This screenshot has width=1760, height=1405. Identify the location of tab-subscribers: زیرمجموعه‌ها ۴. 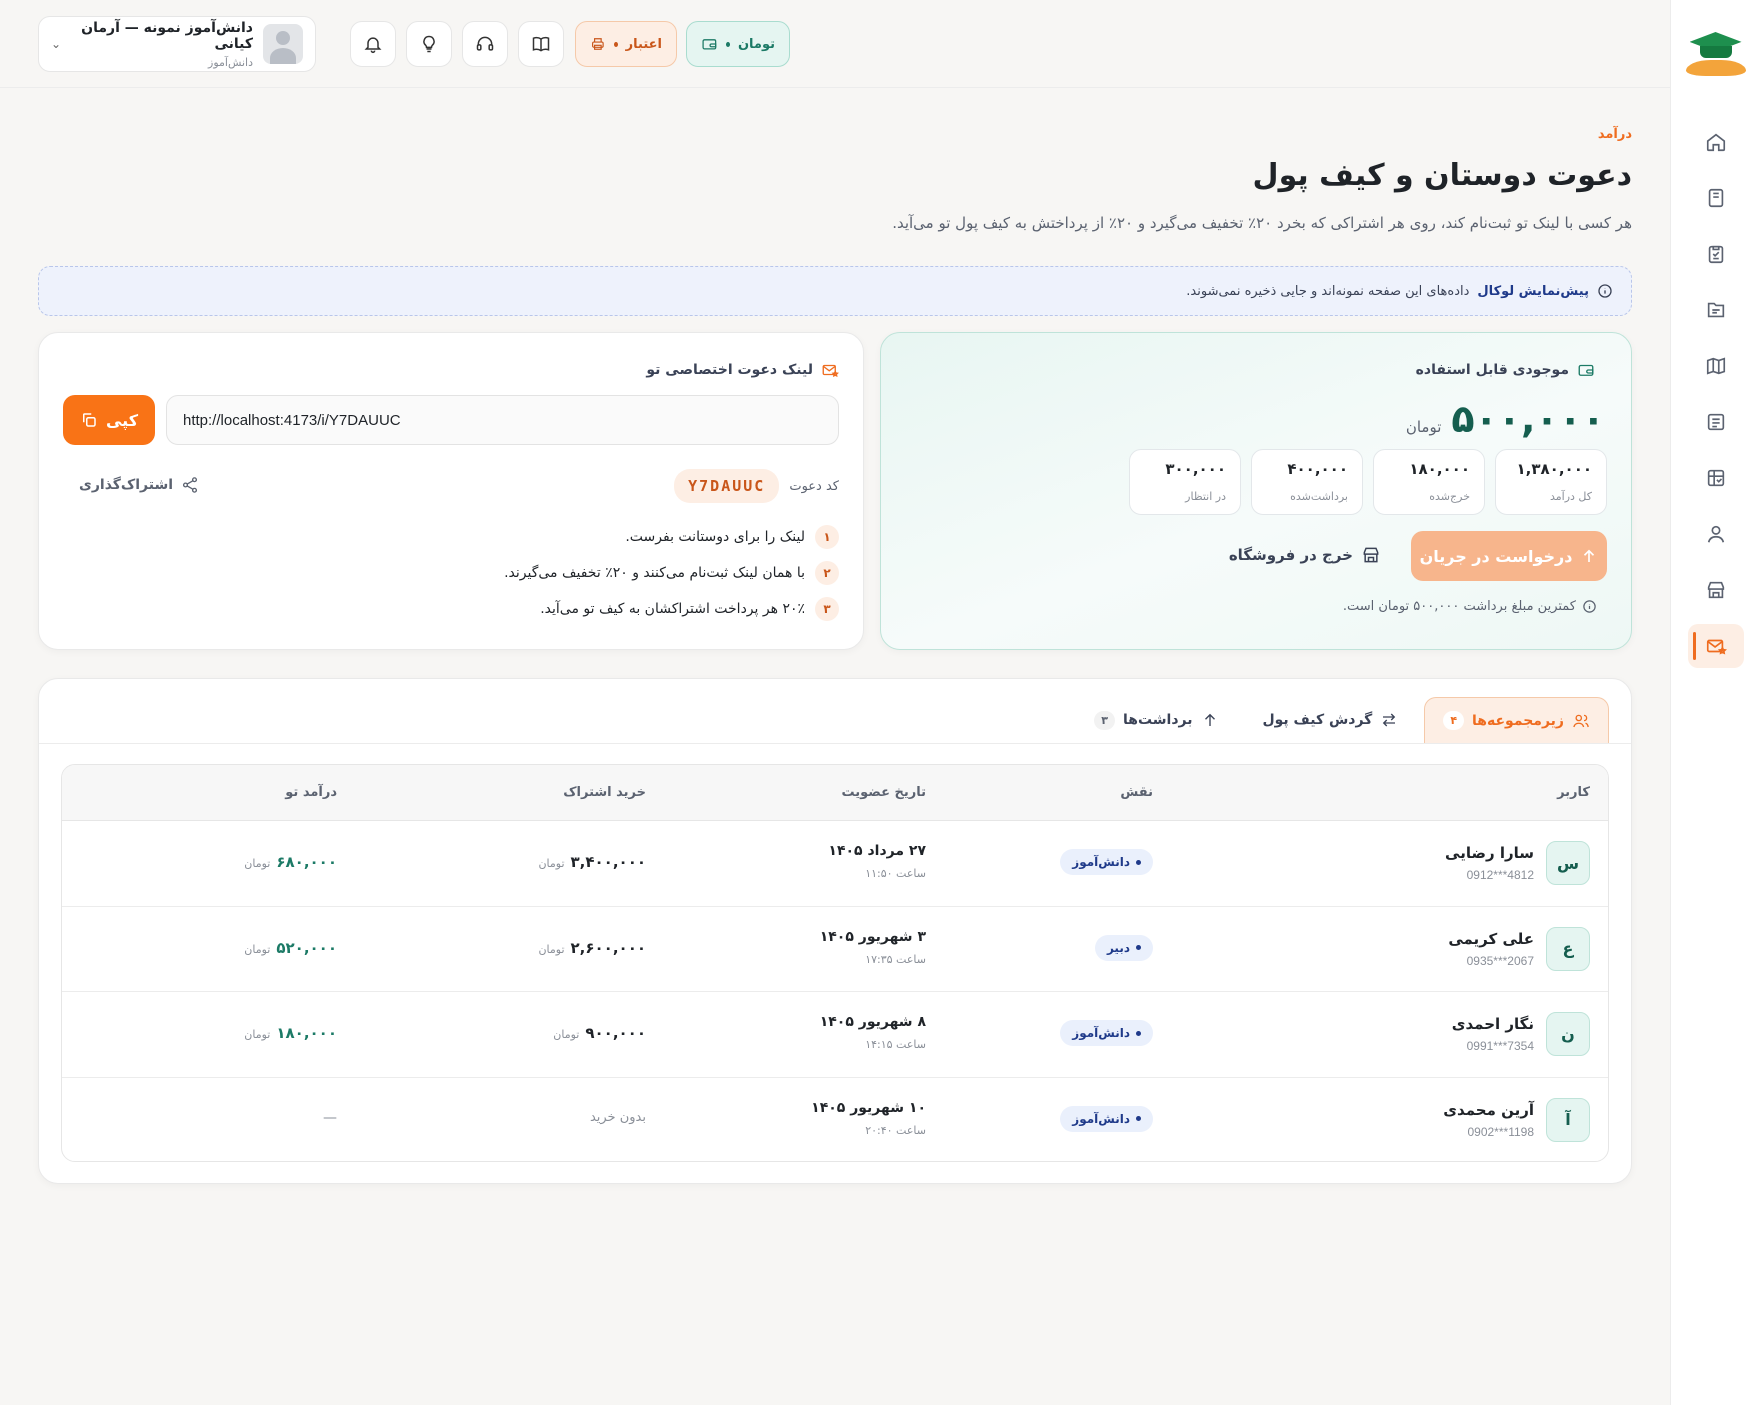
(1516, 720).